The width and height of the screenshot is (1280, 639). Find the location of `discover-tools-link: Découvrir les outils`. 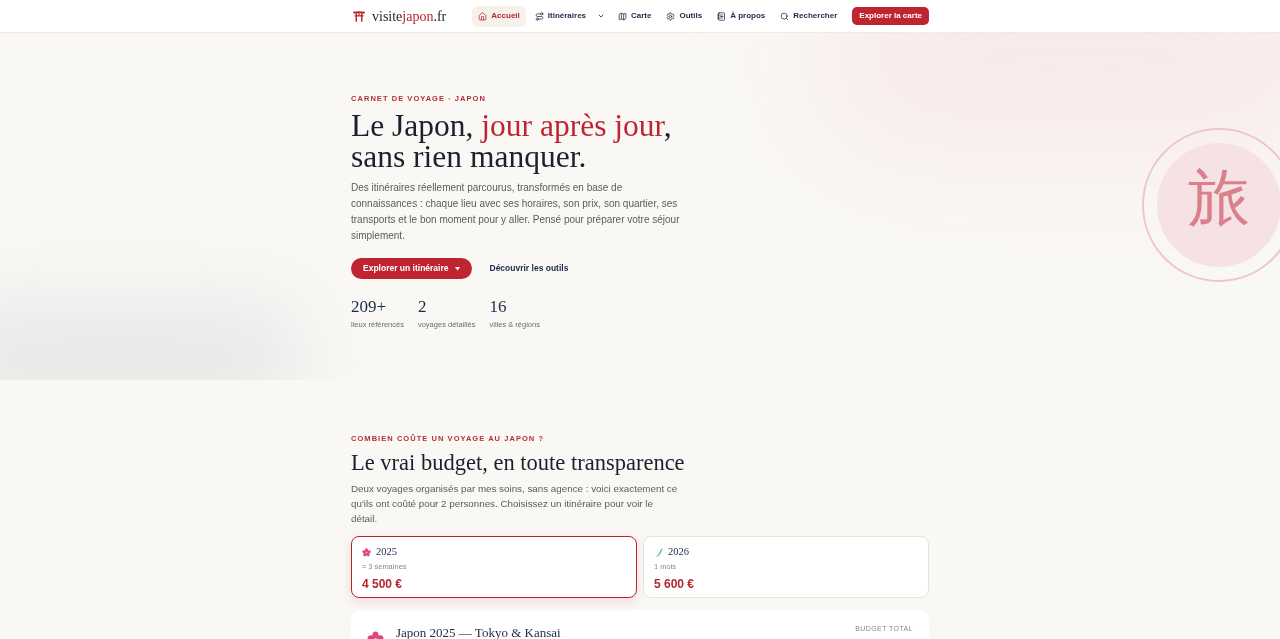

discover-tools-link: Découvrir les outils is located at coordinates (529, 269).